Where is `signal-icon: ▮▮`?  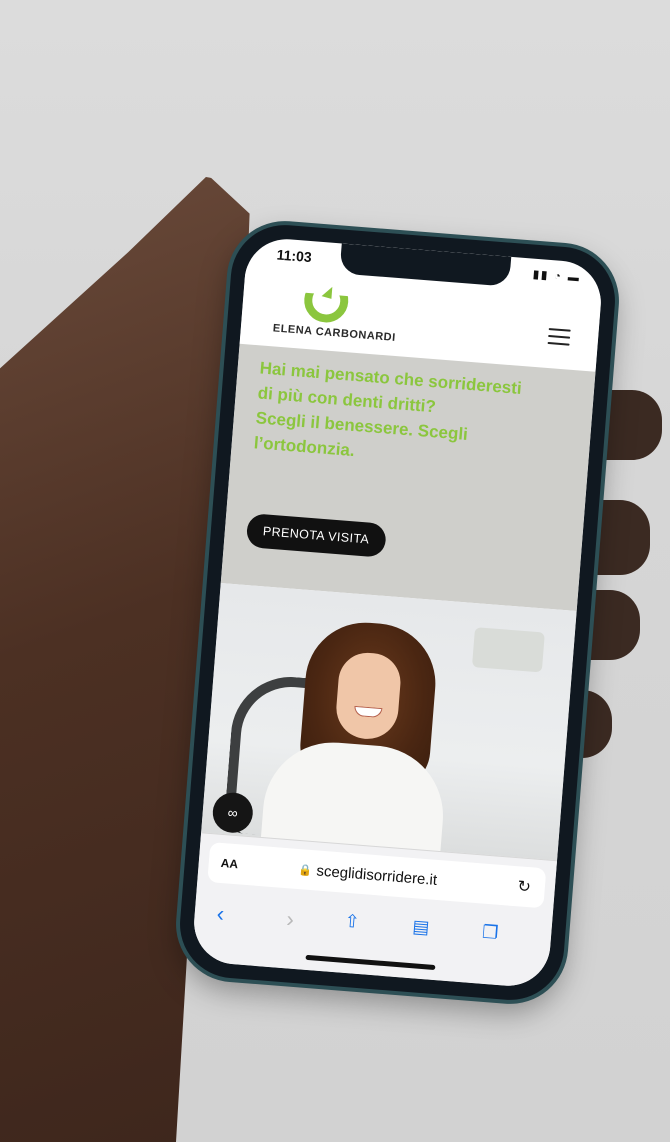
signal-icon: ▮▮ is located at coordinates (541, 275).